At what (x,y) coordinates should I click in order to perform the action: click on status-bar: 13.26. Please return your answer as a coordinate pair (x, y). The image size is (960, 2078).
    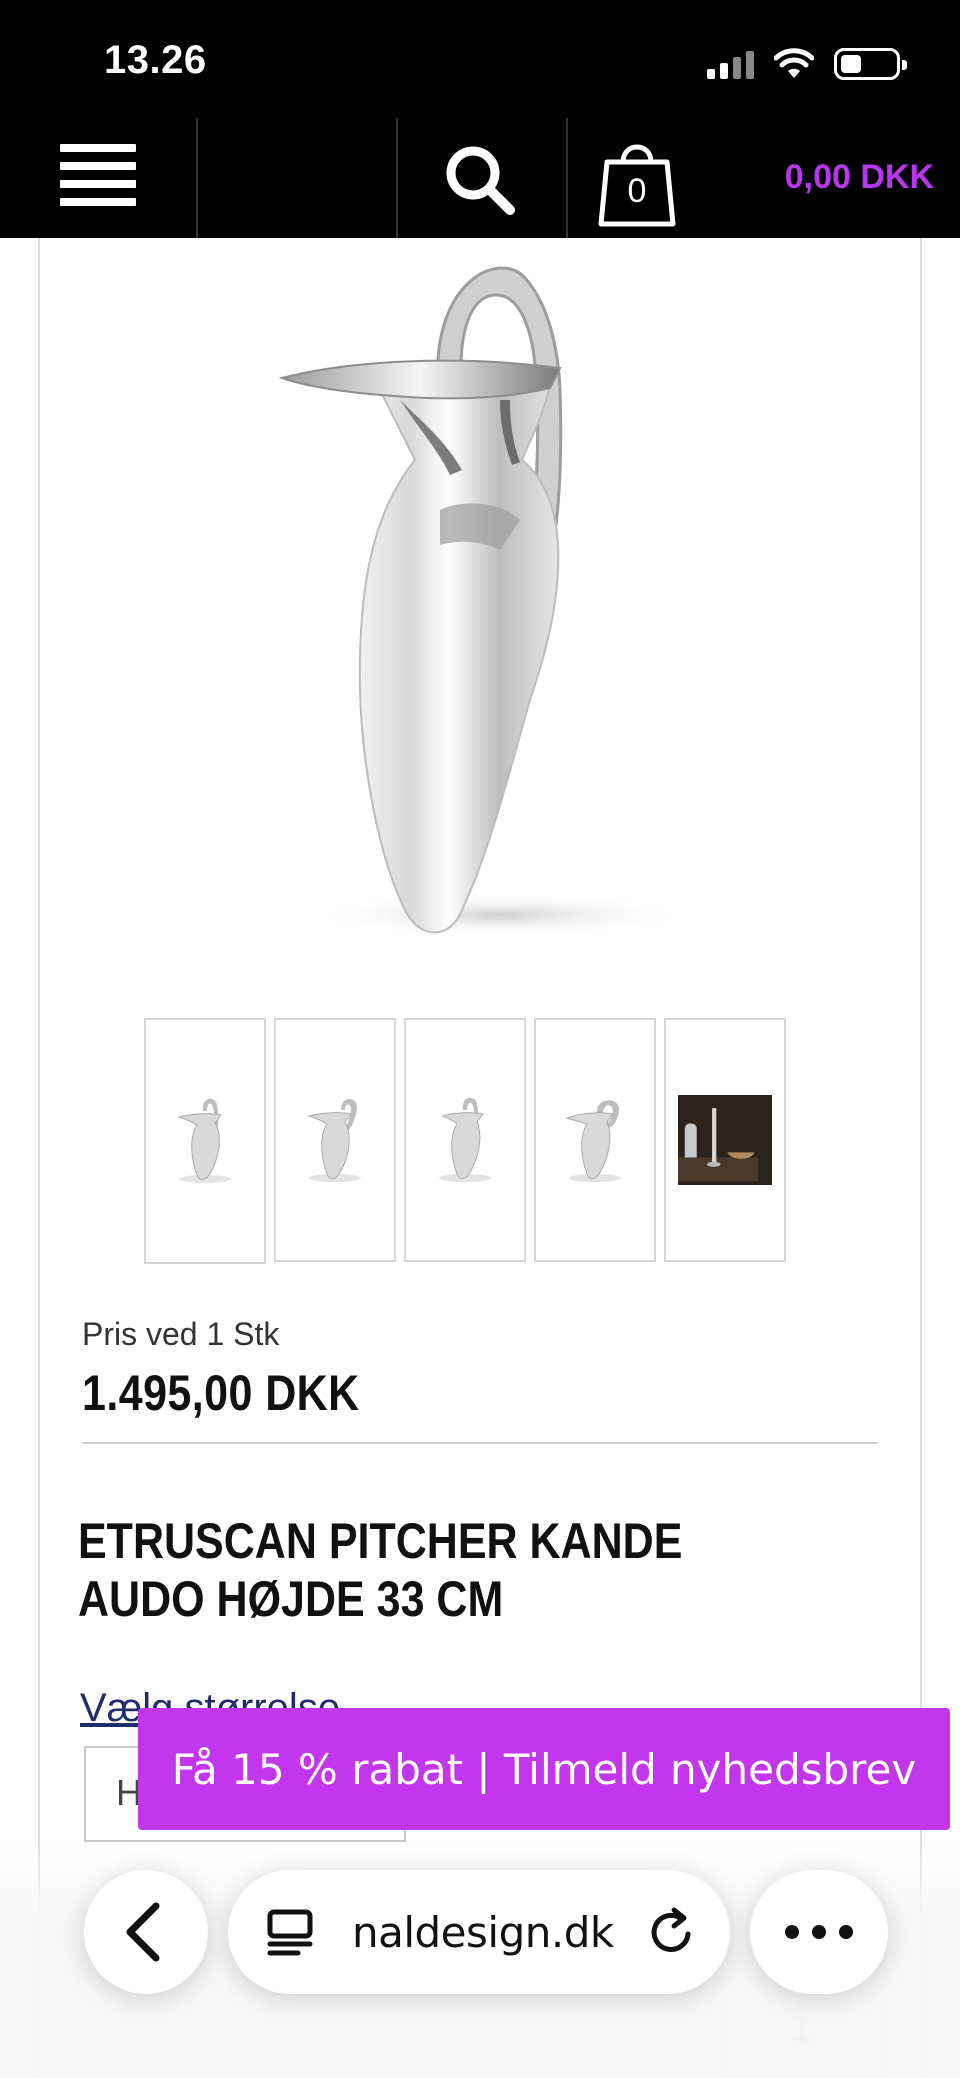
    Looking at the image, I should click on (480, 59).